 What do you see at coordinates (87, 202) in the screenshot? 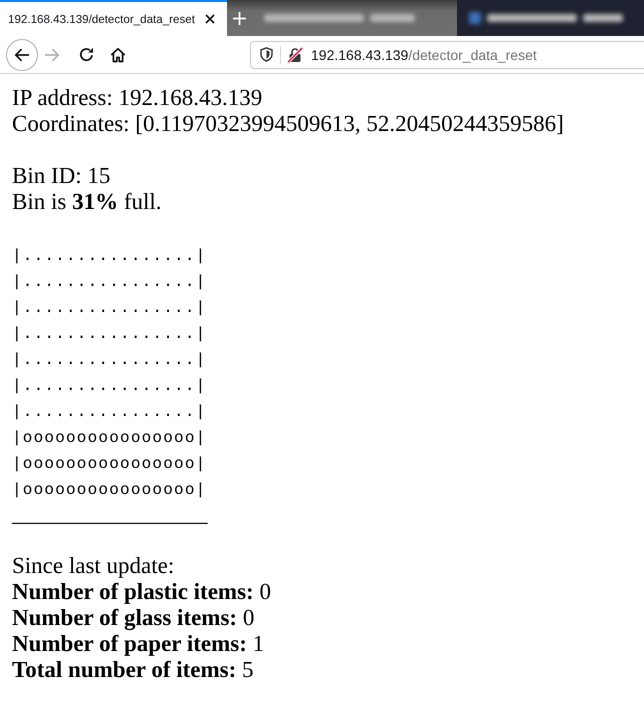
I see `bin-status-text: Bin is 31% full.` at bounding box center [87, 202].